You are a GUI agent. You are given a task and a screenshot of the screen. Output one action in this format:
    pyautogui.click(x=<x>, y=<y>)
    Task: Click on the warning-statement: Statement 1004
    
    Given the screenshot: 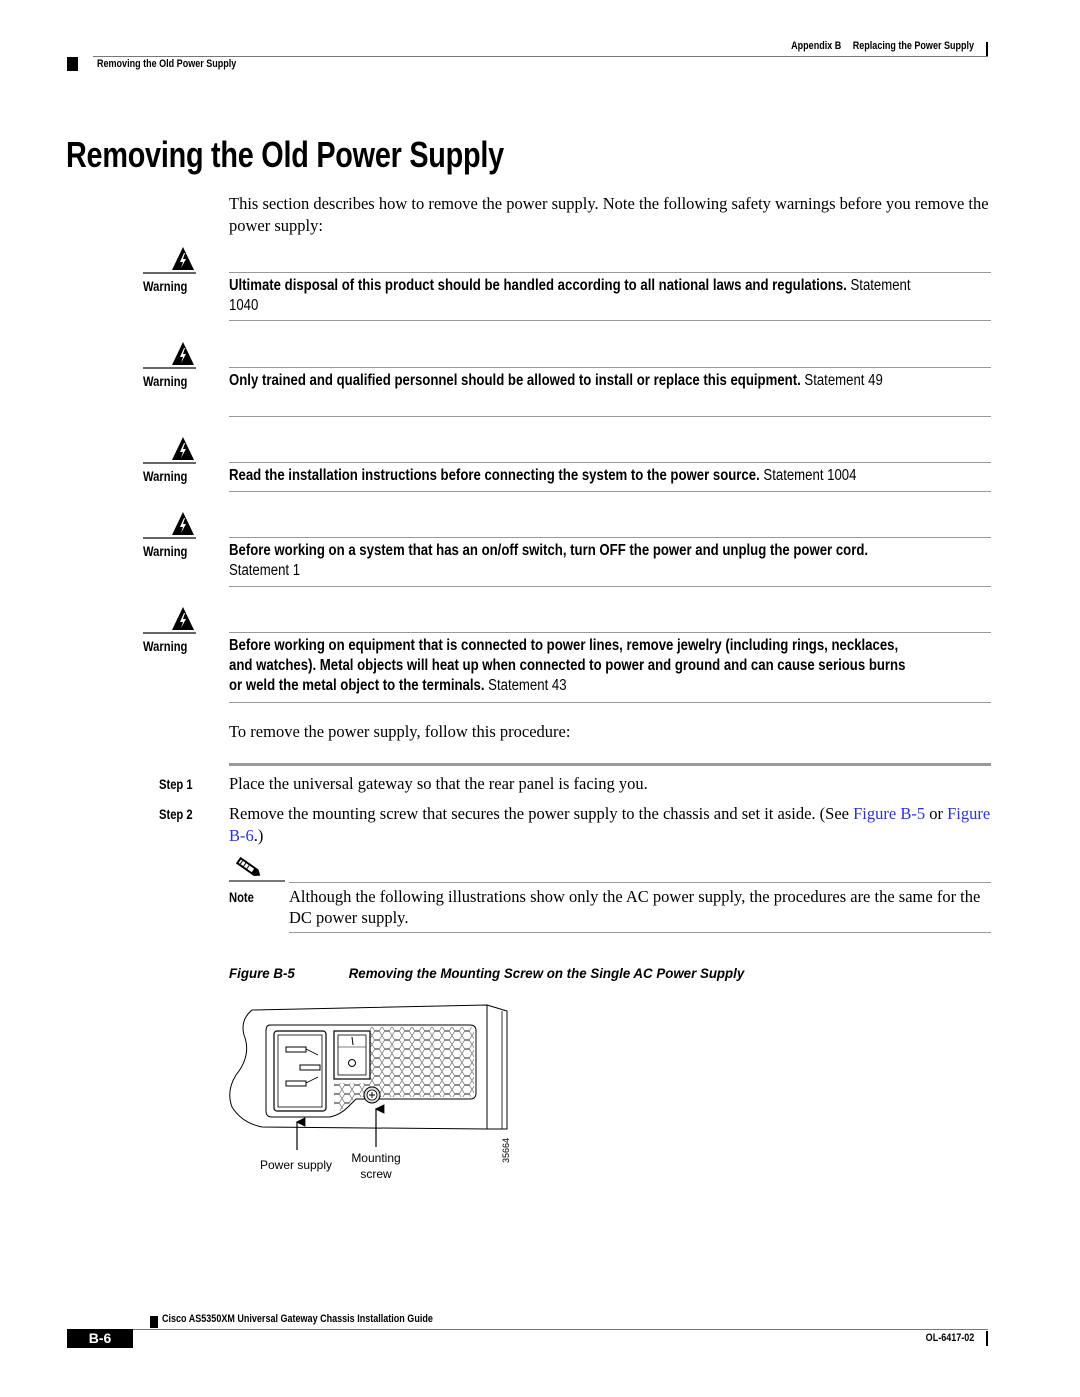 What is the action you would take?
    pyautogui.click(x=810, y=475)
    